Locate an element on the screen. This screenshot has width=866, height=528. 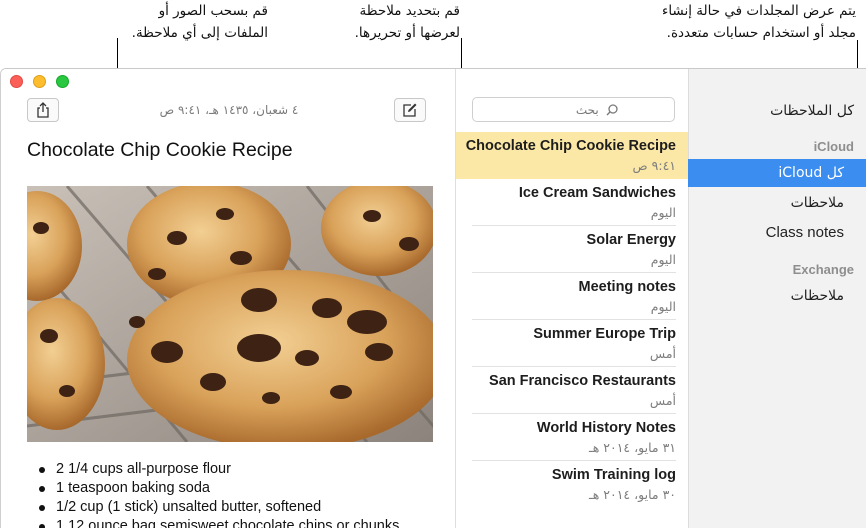
search-input is located at coordinates (563, 109).